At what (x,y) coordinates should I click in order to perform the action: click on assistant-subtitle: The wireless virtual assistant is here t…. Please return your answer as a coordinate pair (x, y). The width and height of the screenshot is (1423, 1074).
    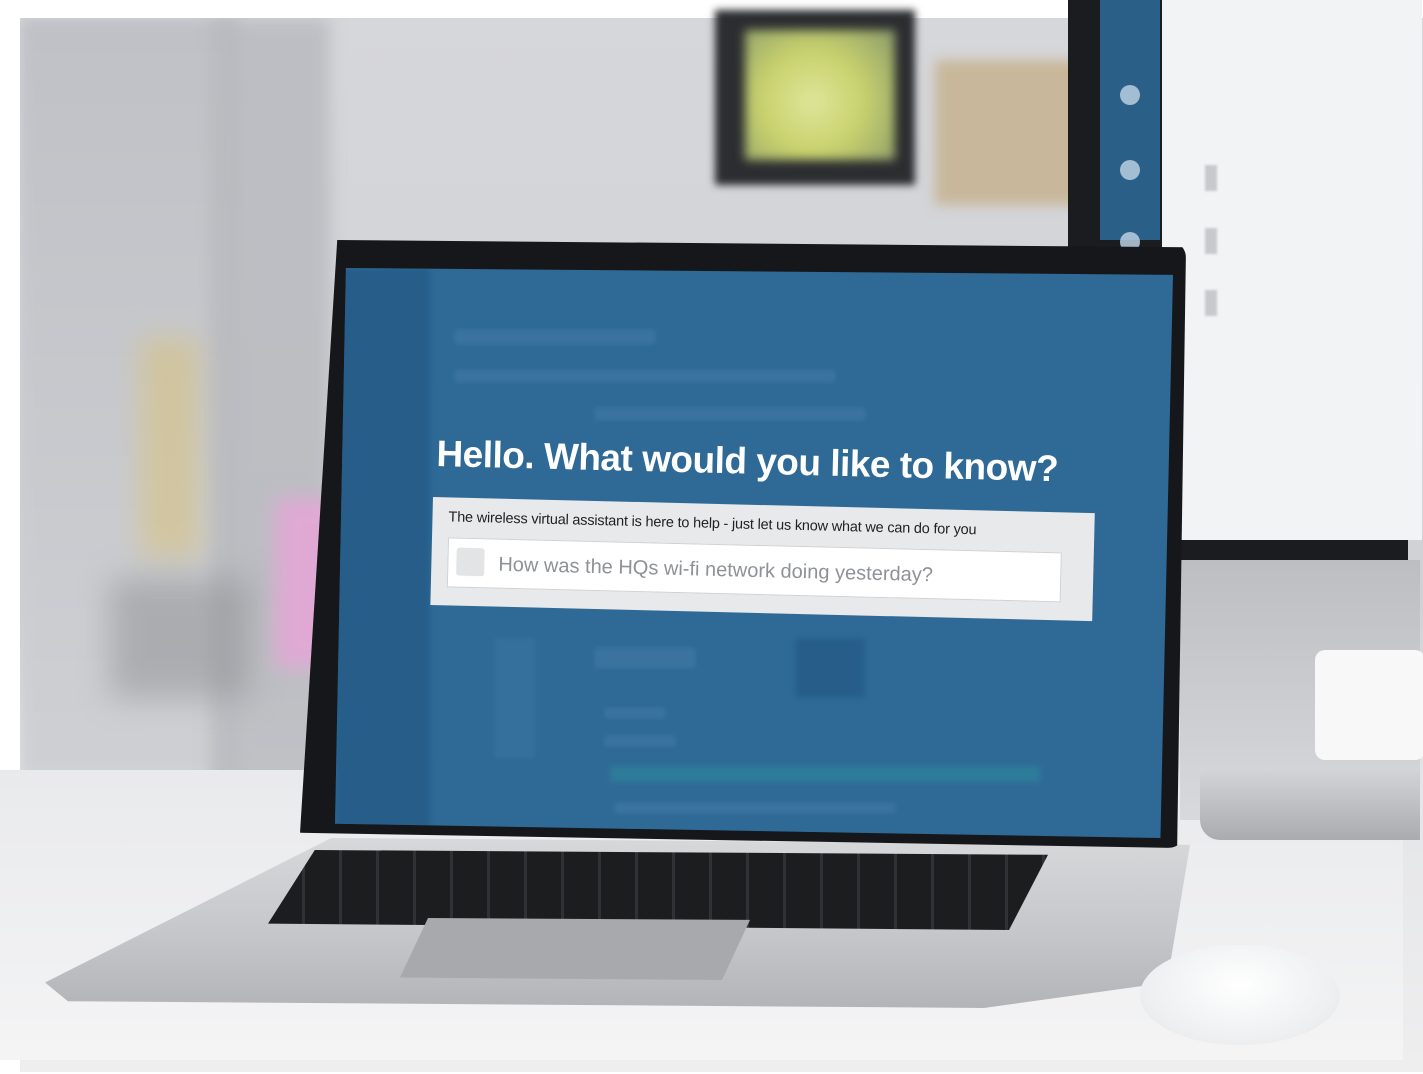
    Looking at the image, I should click on (712, 524).